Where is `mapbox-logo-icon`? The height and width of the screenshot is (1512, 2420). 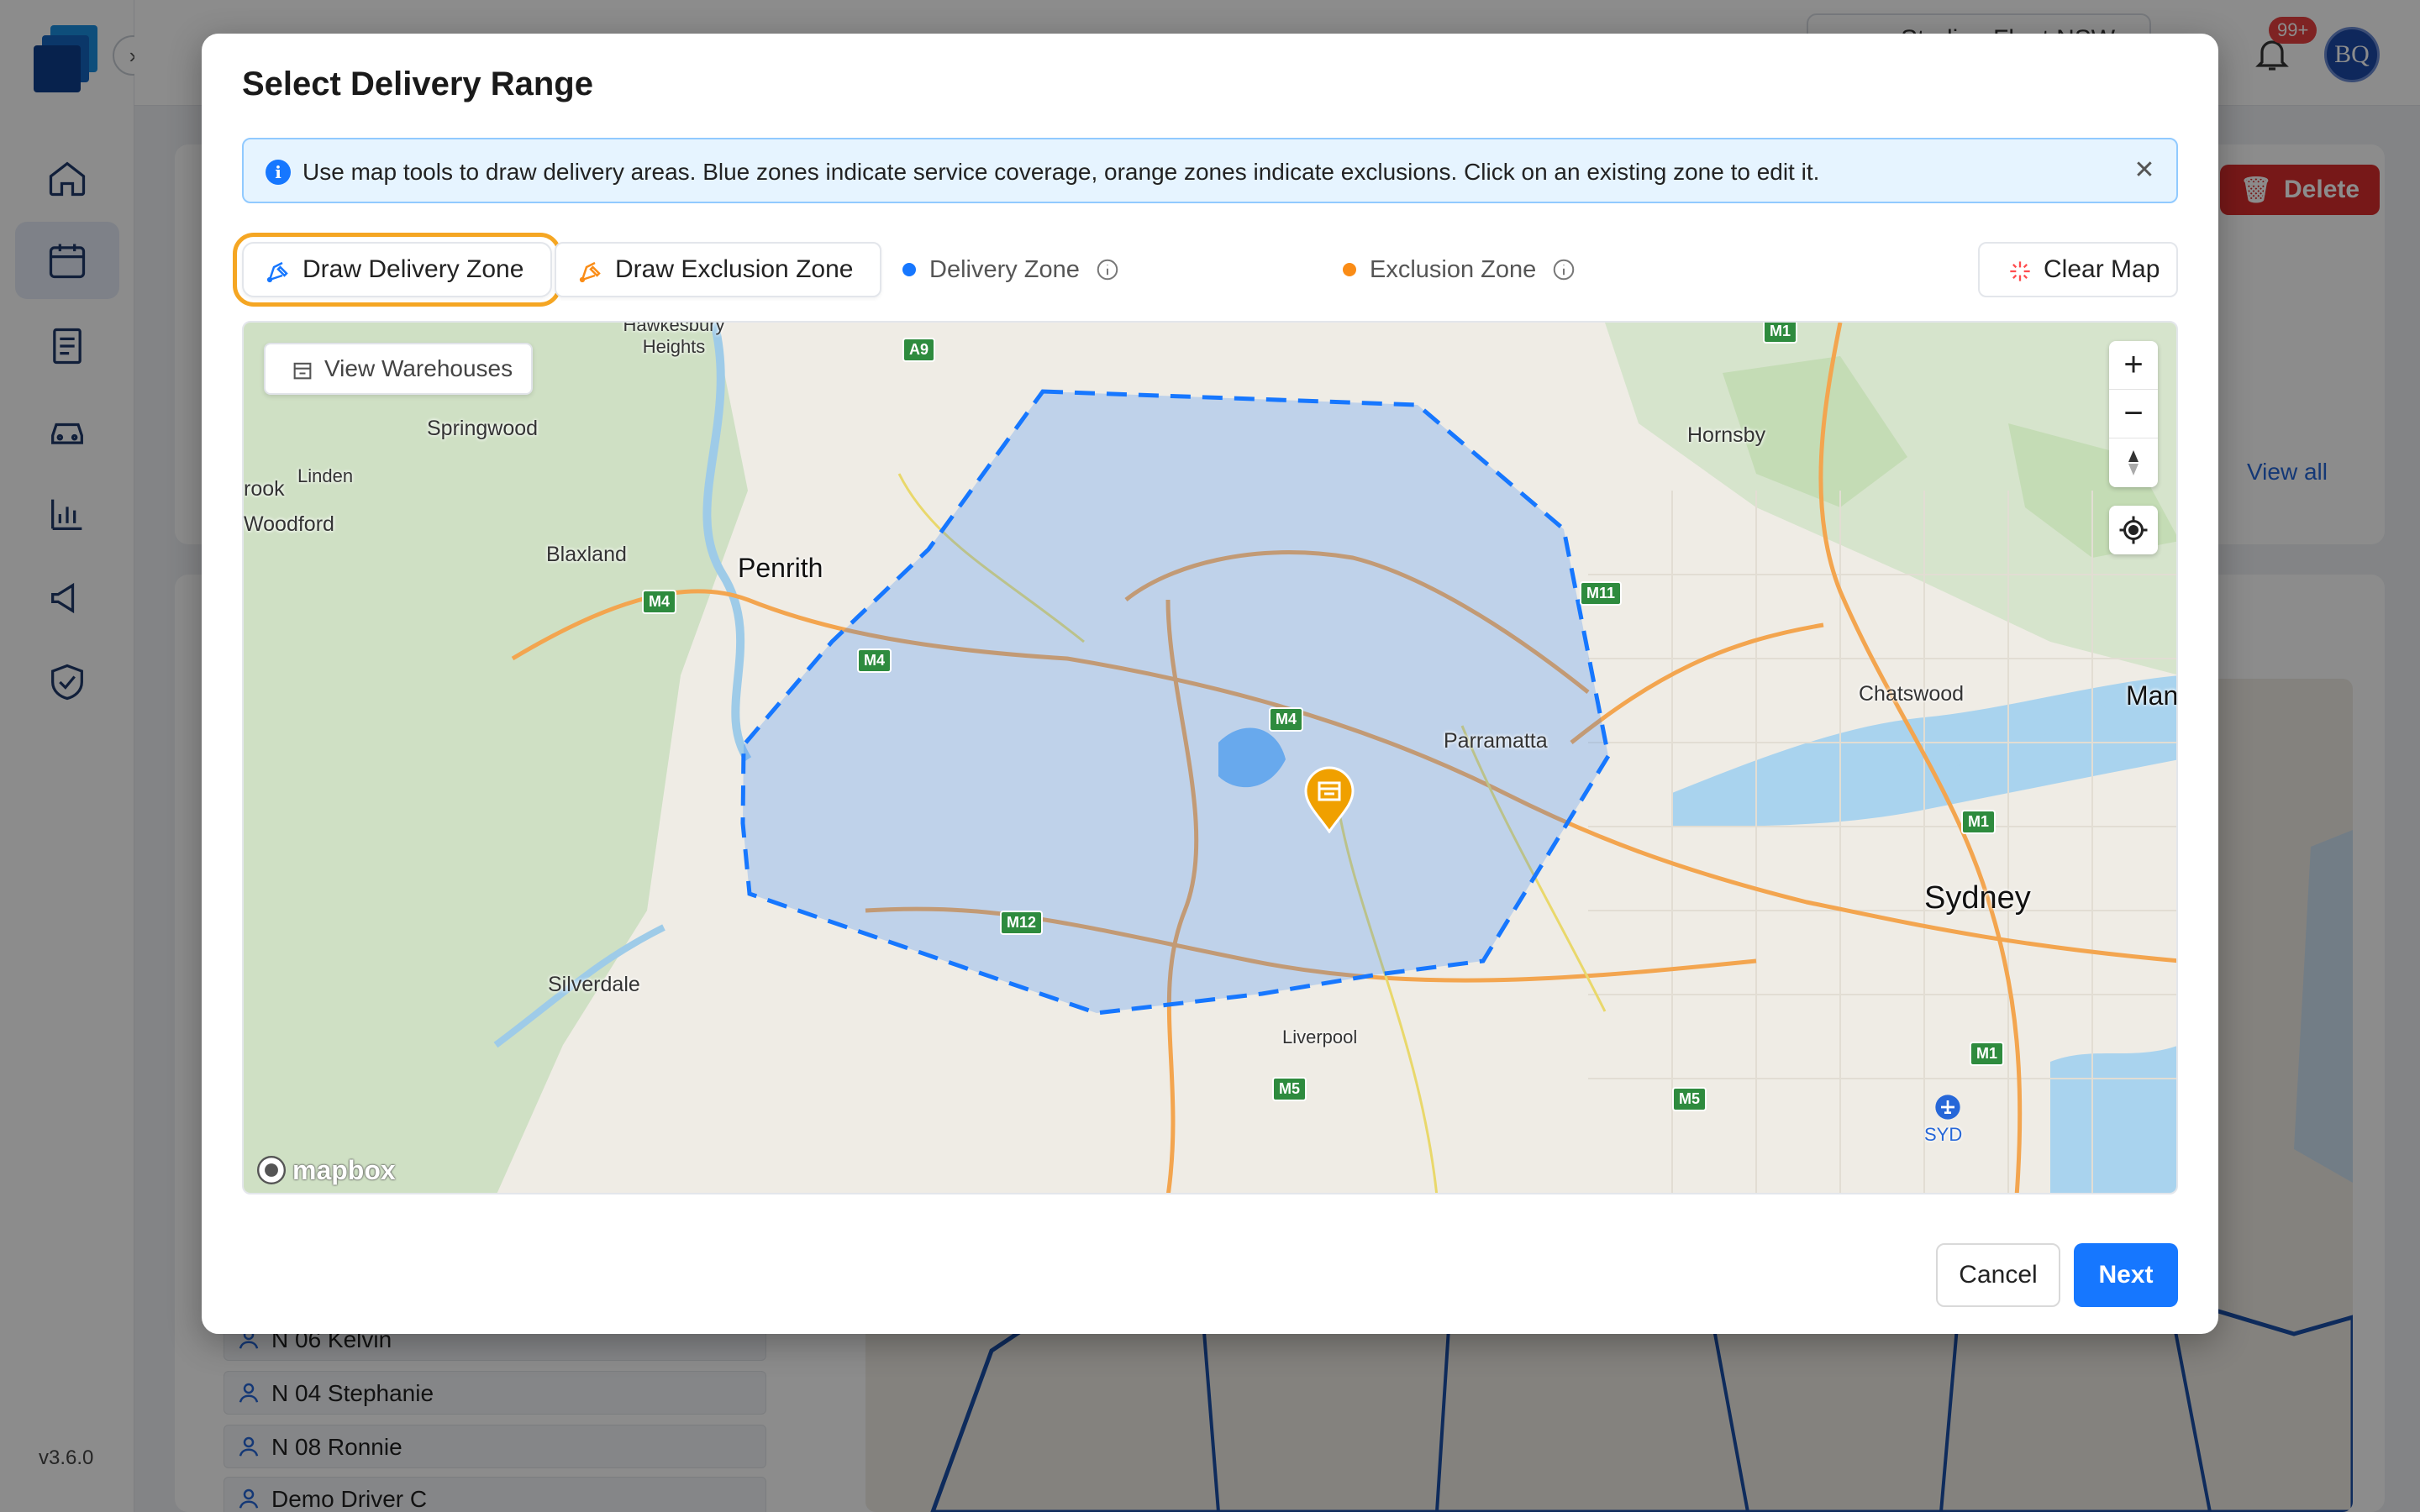
mapbox-logo-icon is located at coordinates (271, 1170).